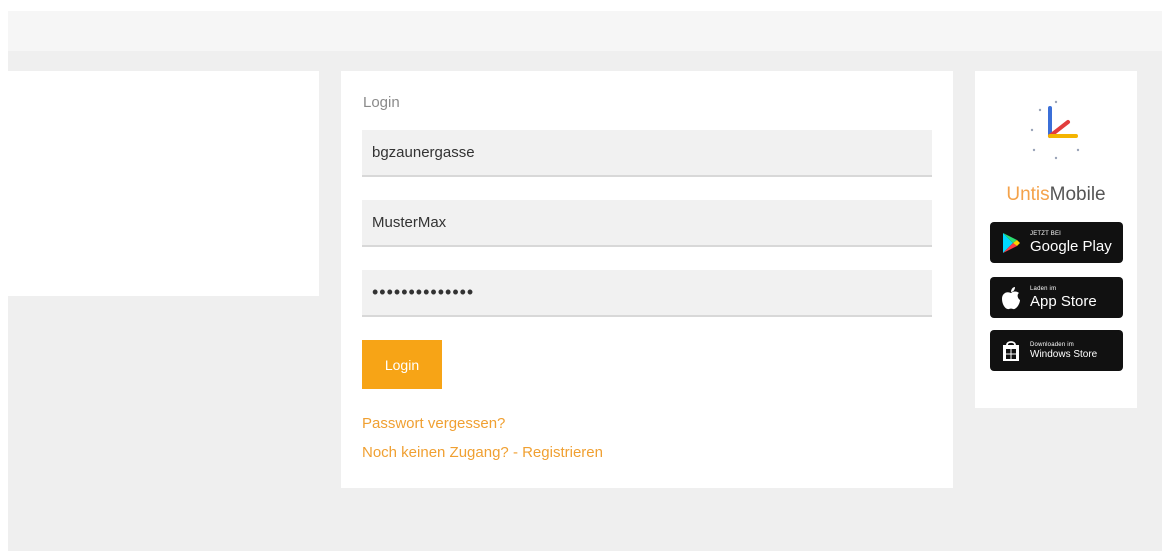 The width and height of the screenshot is (1162, 551). I want to click on windows-store-text: Downloaden im Windows Store, so click(1063, 351).